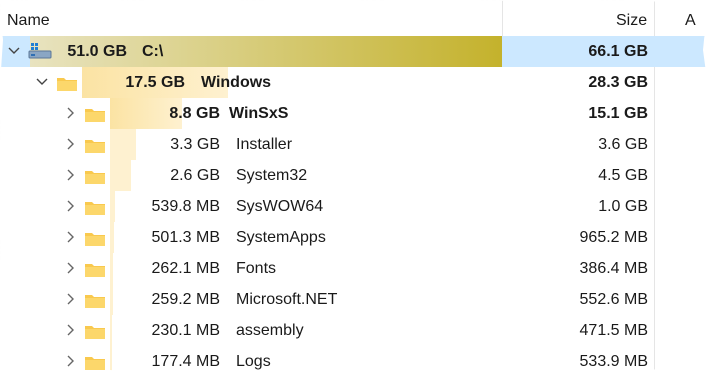 The image size is (722, 387). I want to click on tree-row: 262.1 MB Fonts 386.4 MB, so click(353, 268).